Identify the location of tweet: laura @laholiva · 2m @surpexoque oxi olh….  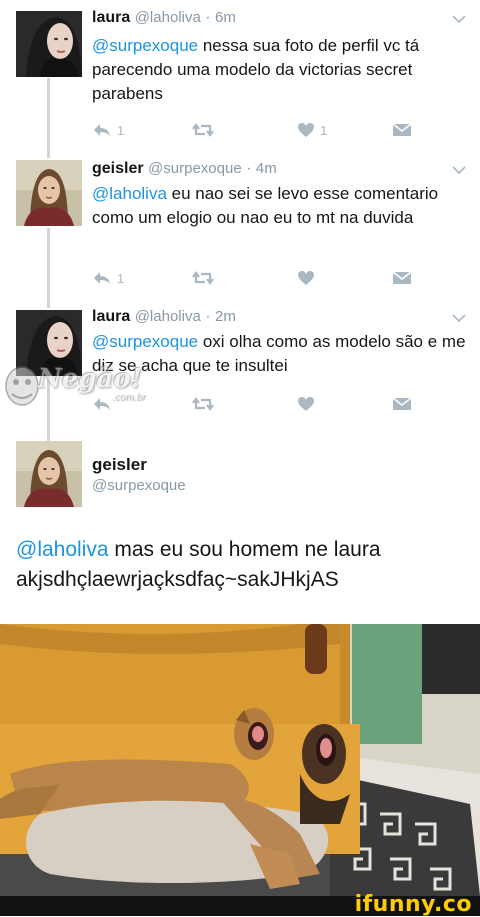
(240, 363).